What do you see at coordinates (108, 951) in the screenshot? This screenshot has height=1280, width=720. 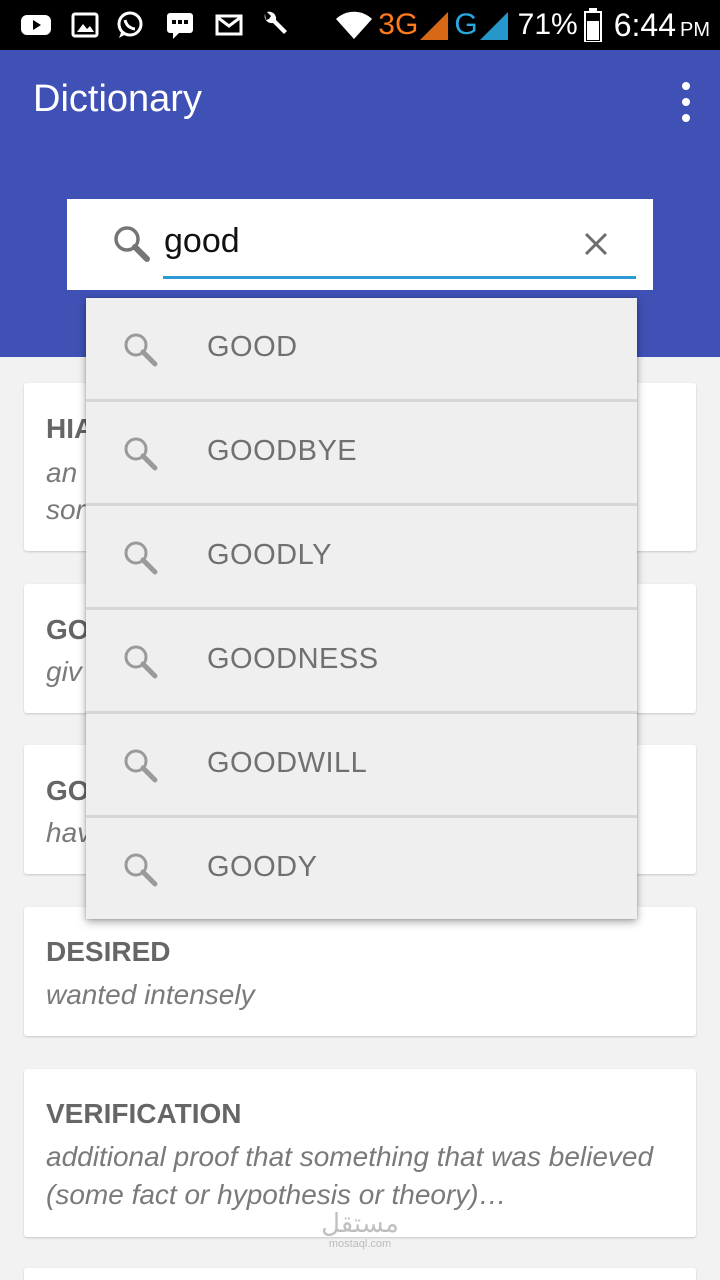 I see `card-word: DESIRED` at bounding box center [108, 951].